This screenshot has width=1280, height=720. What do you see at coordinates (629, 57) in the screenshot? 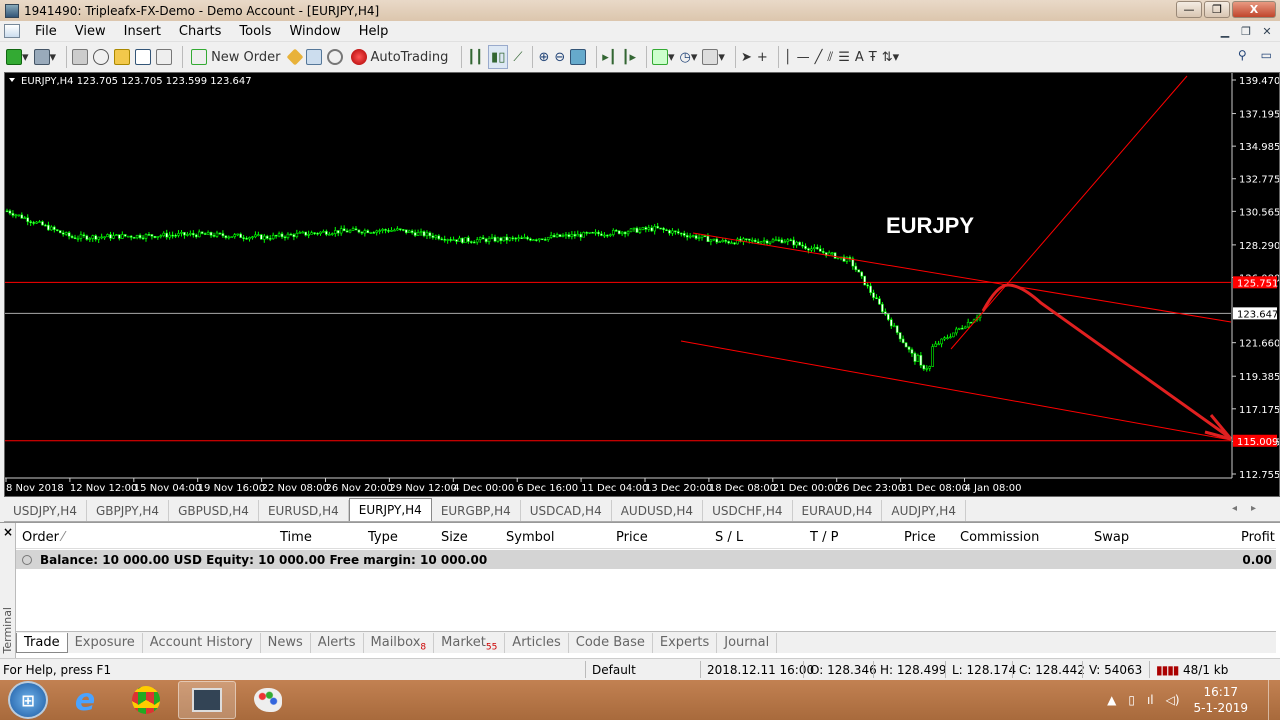
I see `chart-shift-button: ┃▸` at bounding box center [629, 57].